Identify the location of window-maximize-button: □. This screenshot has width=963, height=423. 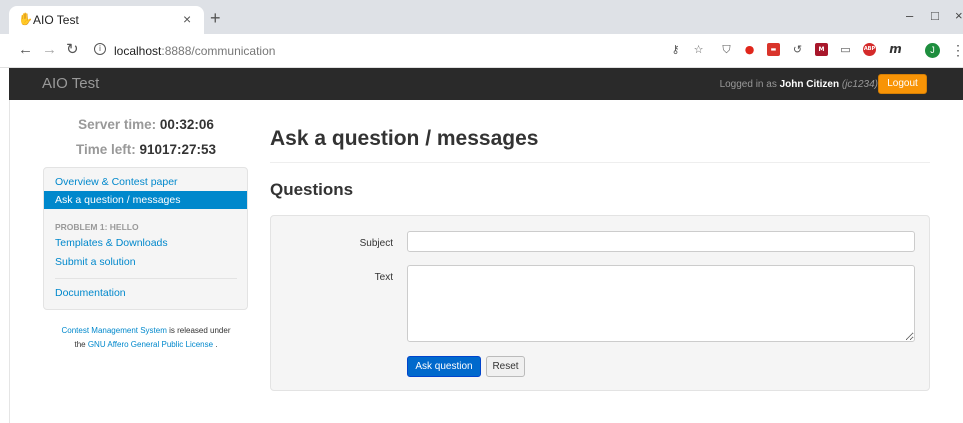
(935, 16).